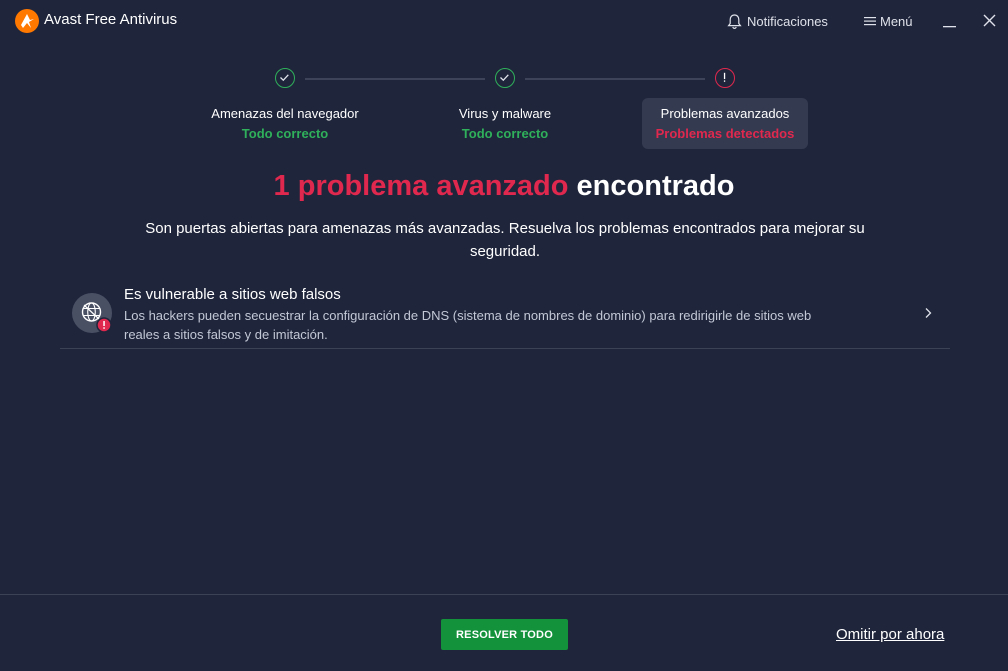 The image size is (1008, 671). I want to click on step-3-label: Problemas avanzados, so click(725, 113).